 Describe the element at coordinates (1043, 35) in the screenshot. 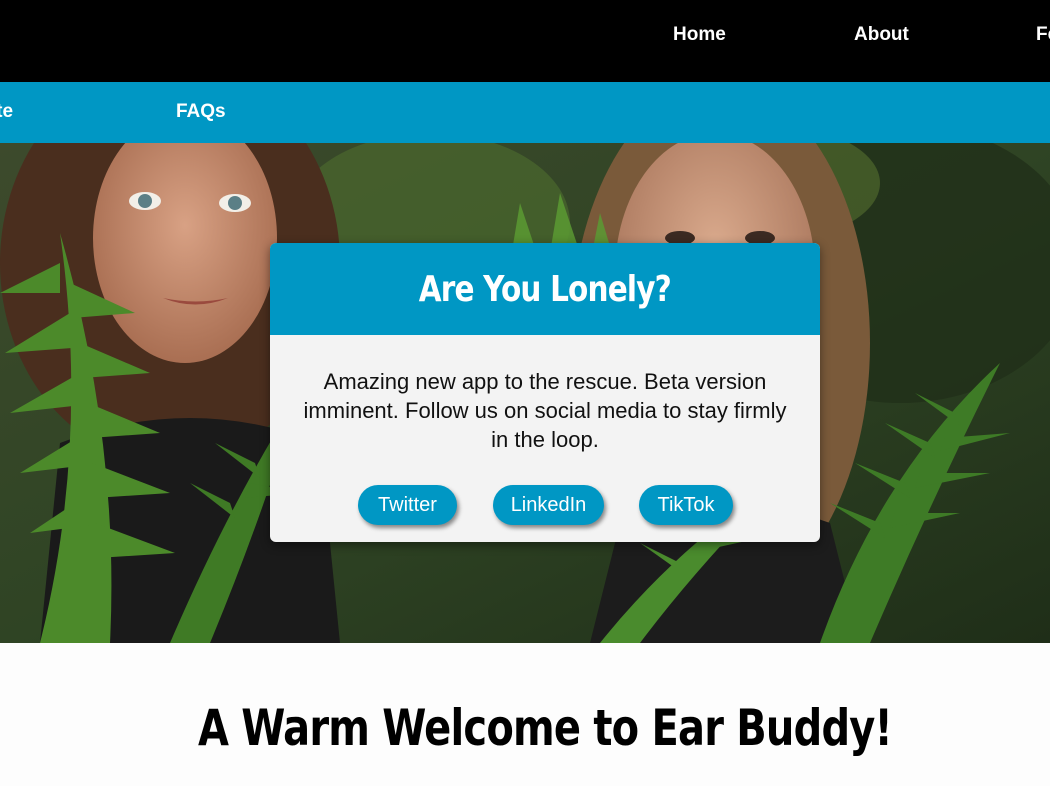

I see `nav-link-clipped: Fe` at that location.